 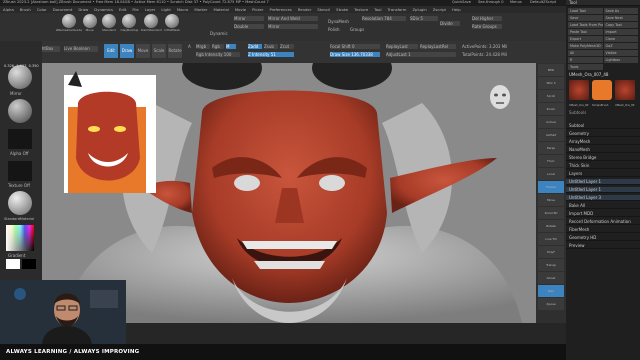 I want to click on tool-load-tool-button: Load Tool, so click(x=585, y=11).